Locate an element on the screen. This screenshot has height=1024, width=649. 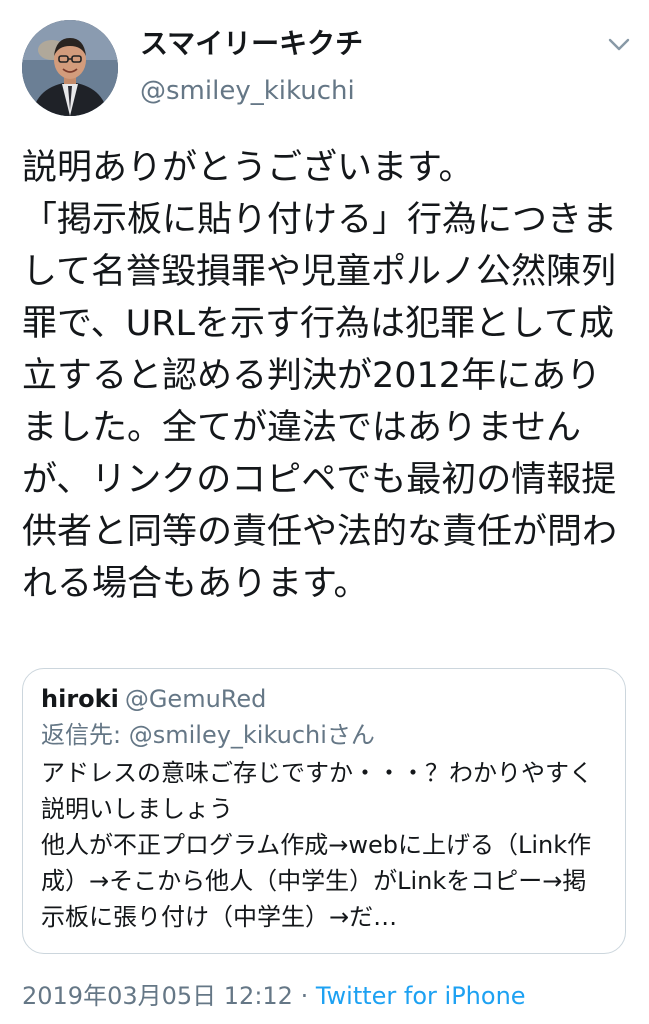
tweet-meta: 2019年03月05日 12:12 · Twitter for iPhone is located at coordinates (274, 996).